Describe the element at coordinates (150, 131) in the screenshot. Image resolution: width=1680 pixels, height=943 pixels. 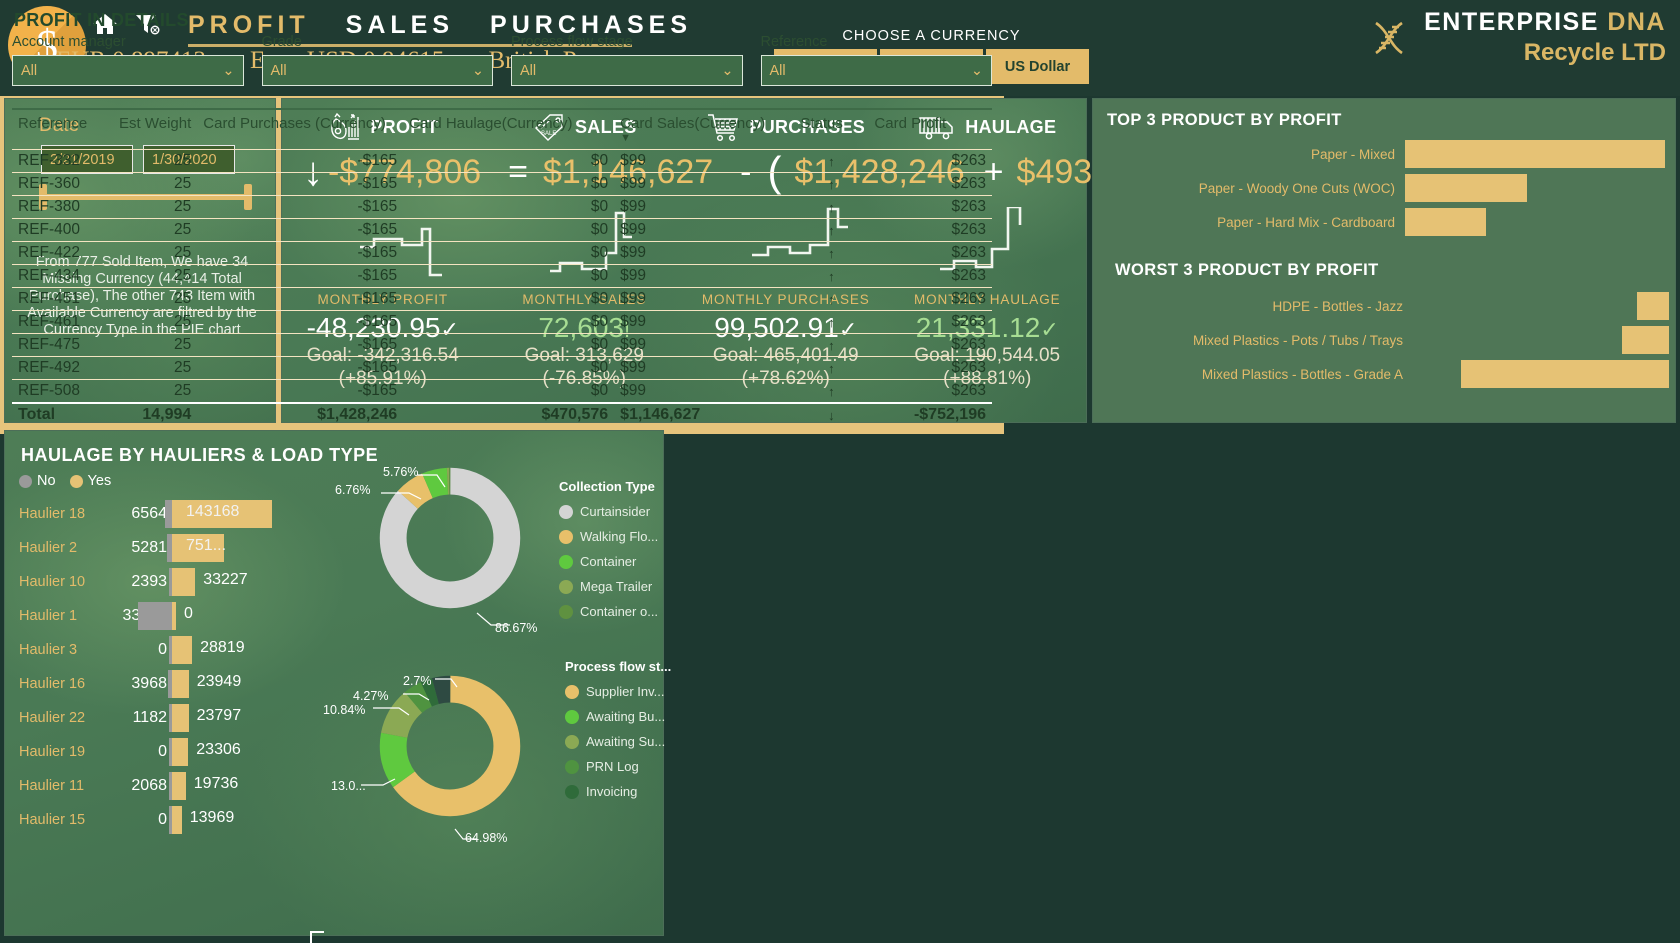
I see `col-est-weight: Est Weight` at that location.